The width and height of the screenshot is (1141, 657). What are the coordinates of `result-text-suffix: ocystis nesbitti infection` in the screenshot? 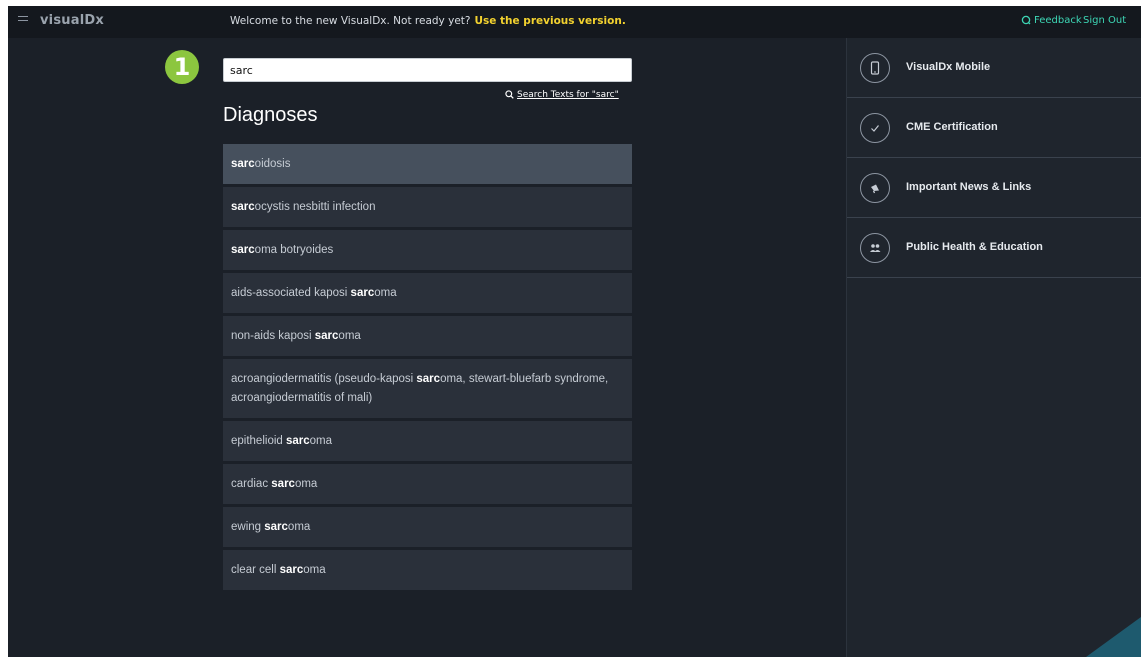 It's located at (315, 207).